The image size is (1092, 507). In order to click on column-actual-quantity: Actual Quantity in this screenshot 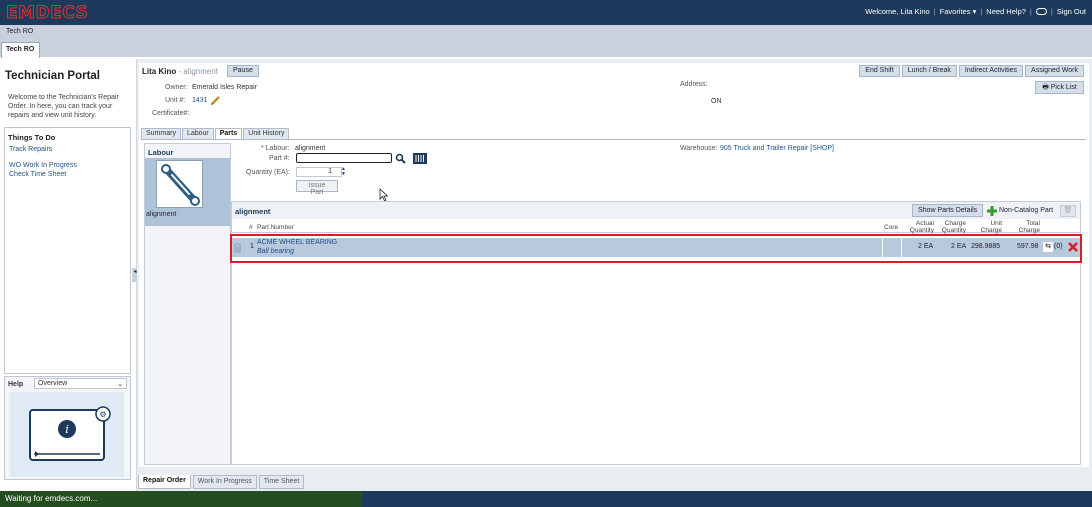, I will do `click(919, 227)`.